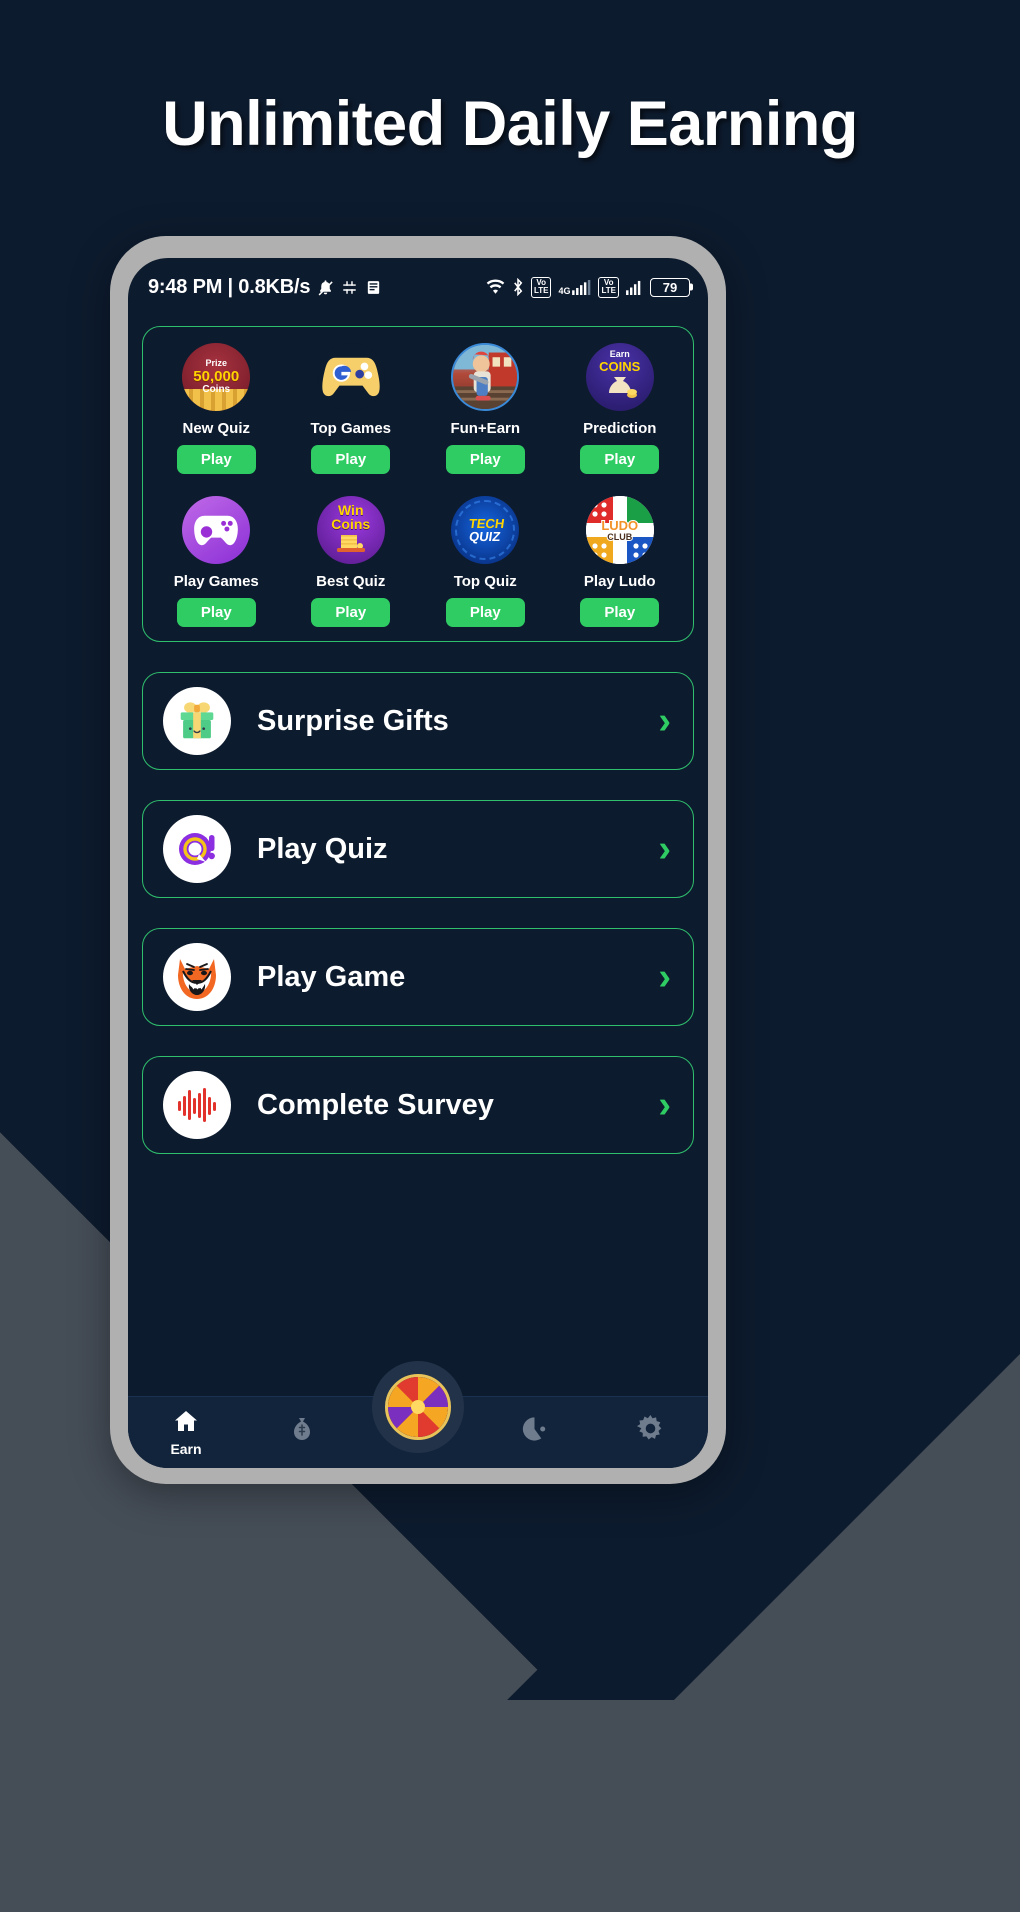 The height and width of the screenshot is (1912, 1020). What do you see at coordinates (353, 720) in the screenshot?
I see `list-item-label: Surprise Gifts` at bounding box center [353, 720].